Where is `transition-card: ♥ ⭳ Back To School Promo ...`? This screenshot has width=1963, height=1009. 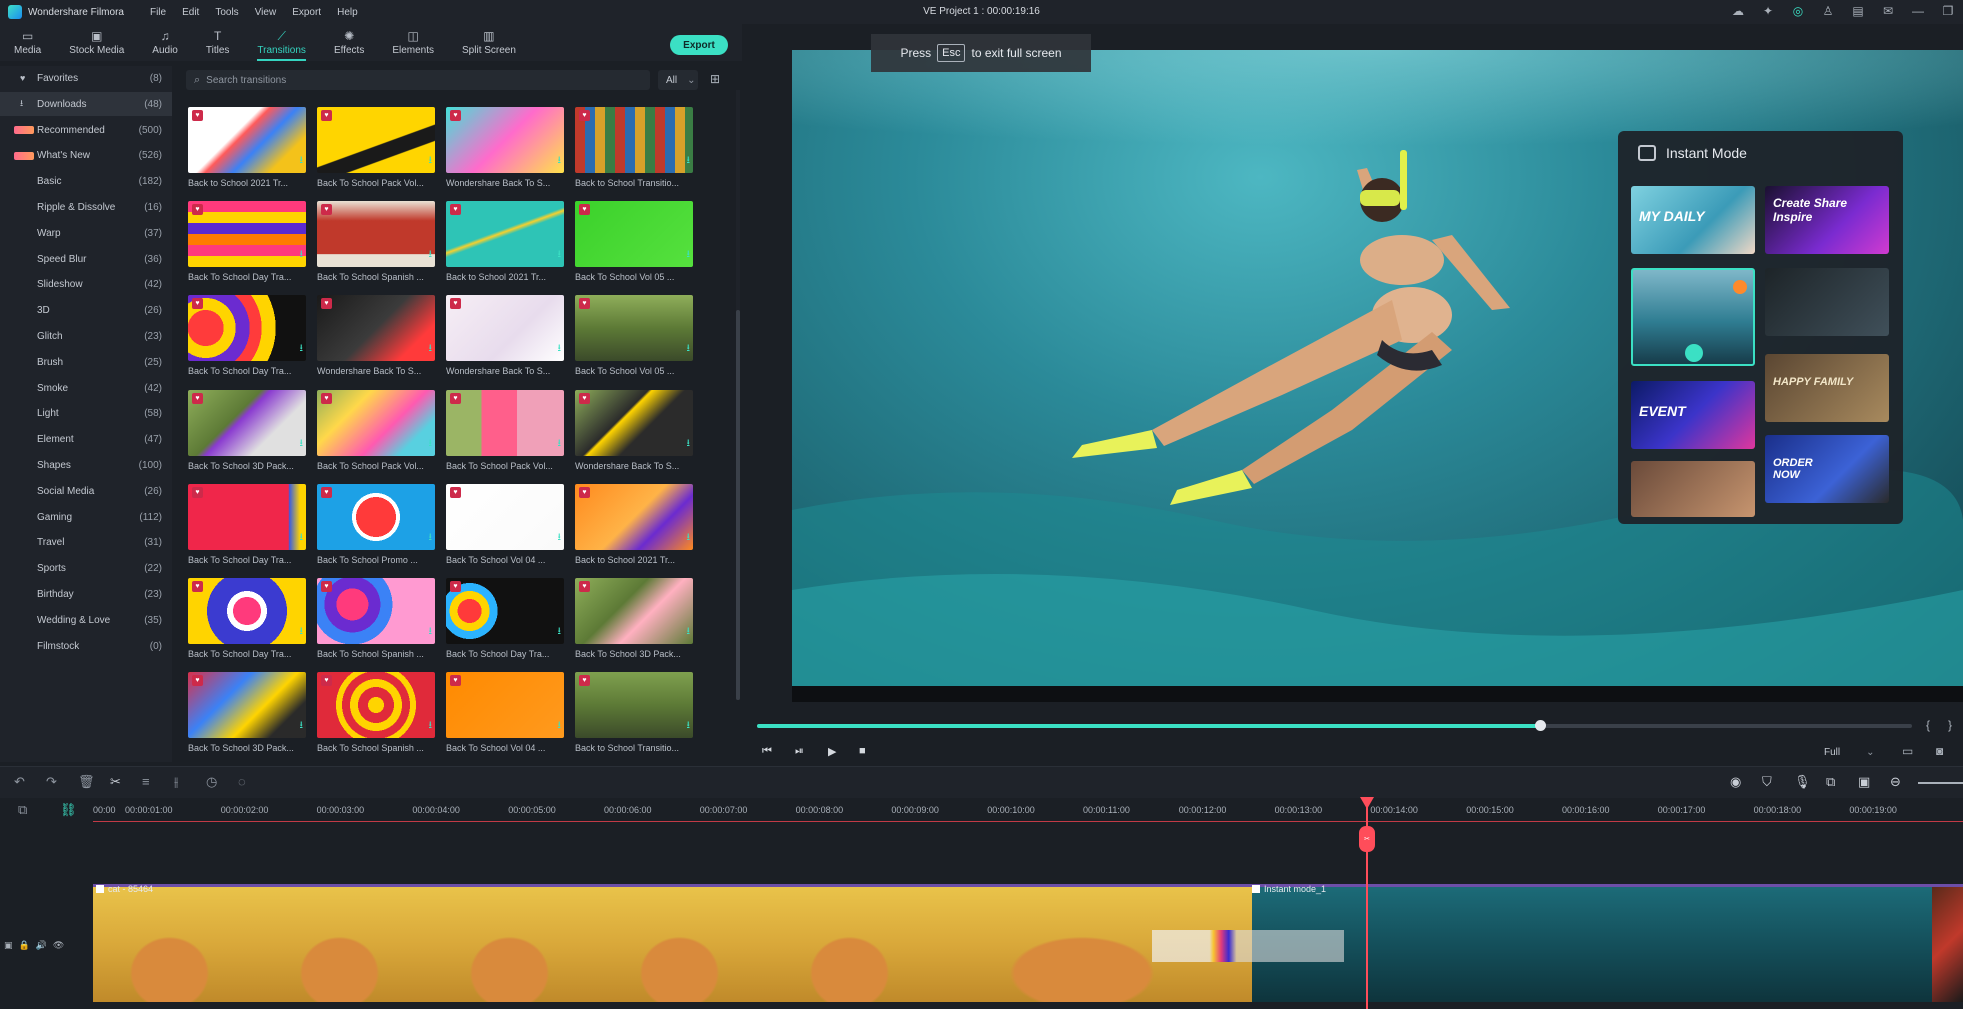 transition-card: ♥ ⭳ Back To School Promo ... is located at coordinates (376, 528).